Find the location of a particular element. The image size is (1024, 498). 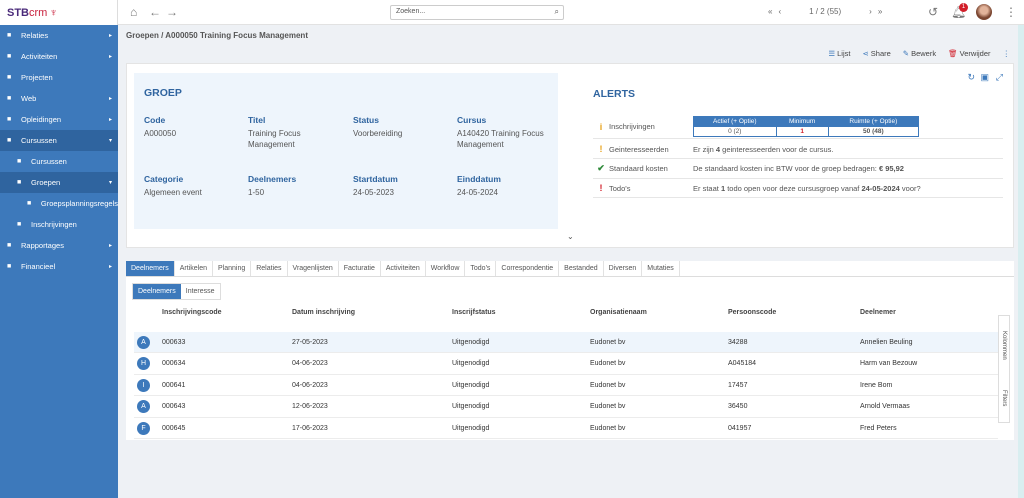

logo-suffix: crm is located at coordinates (38, 12).